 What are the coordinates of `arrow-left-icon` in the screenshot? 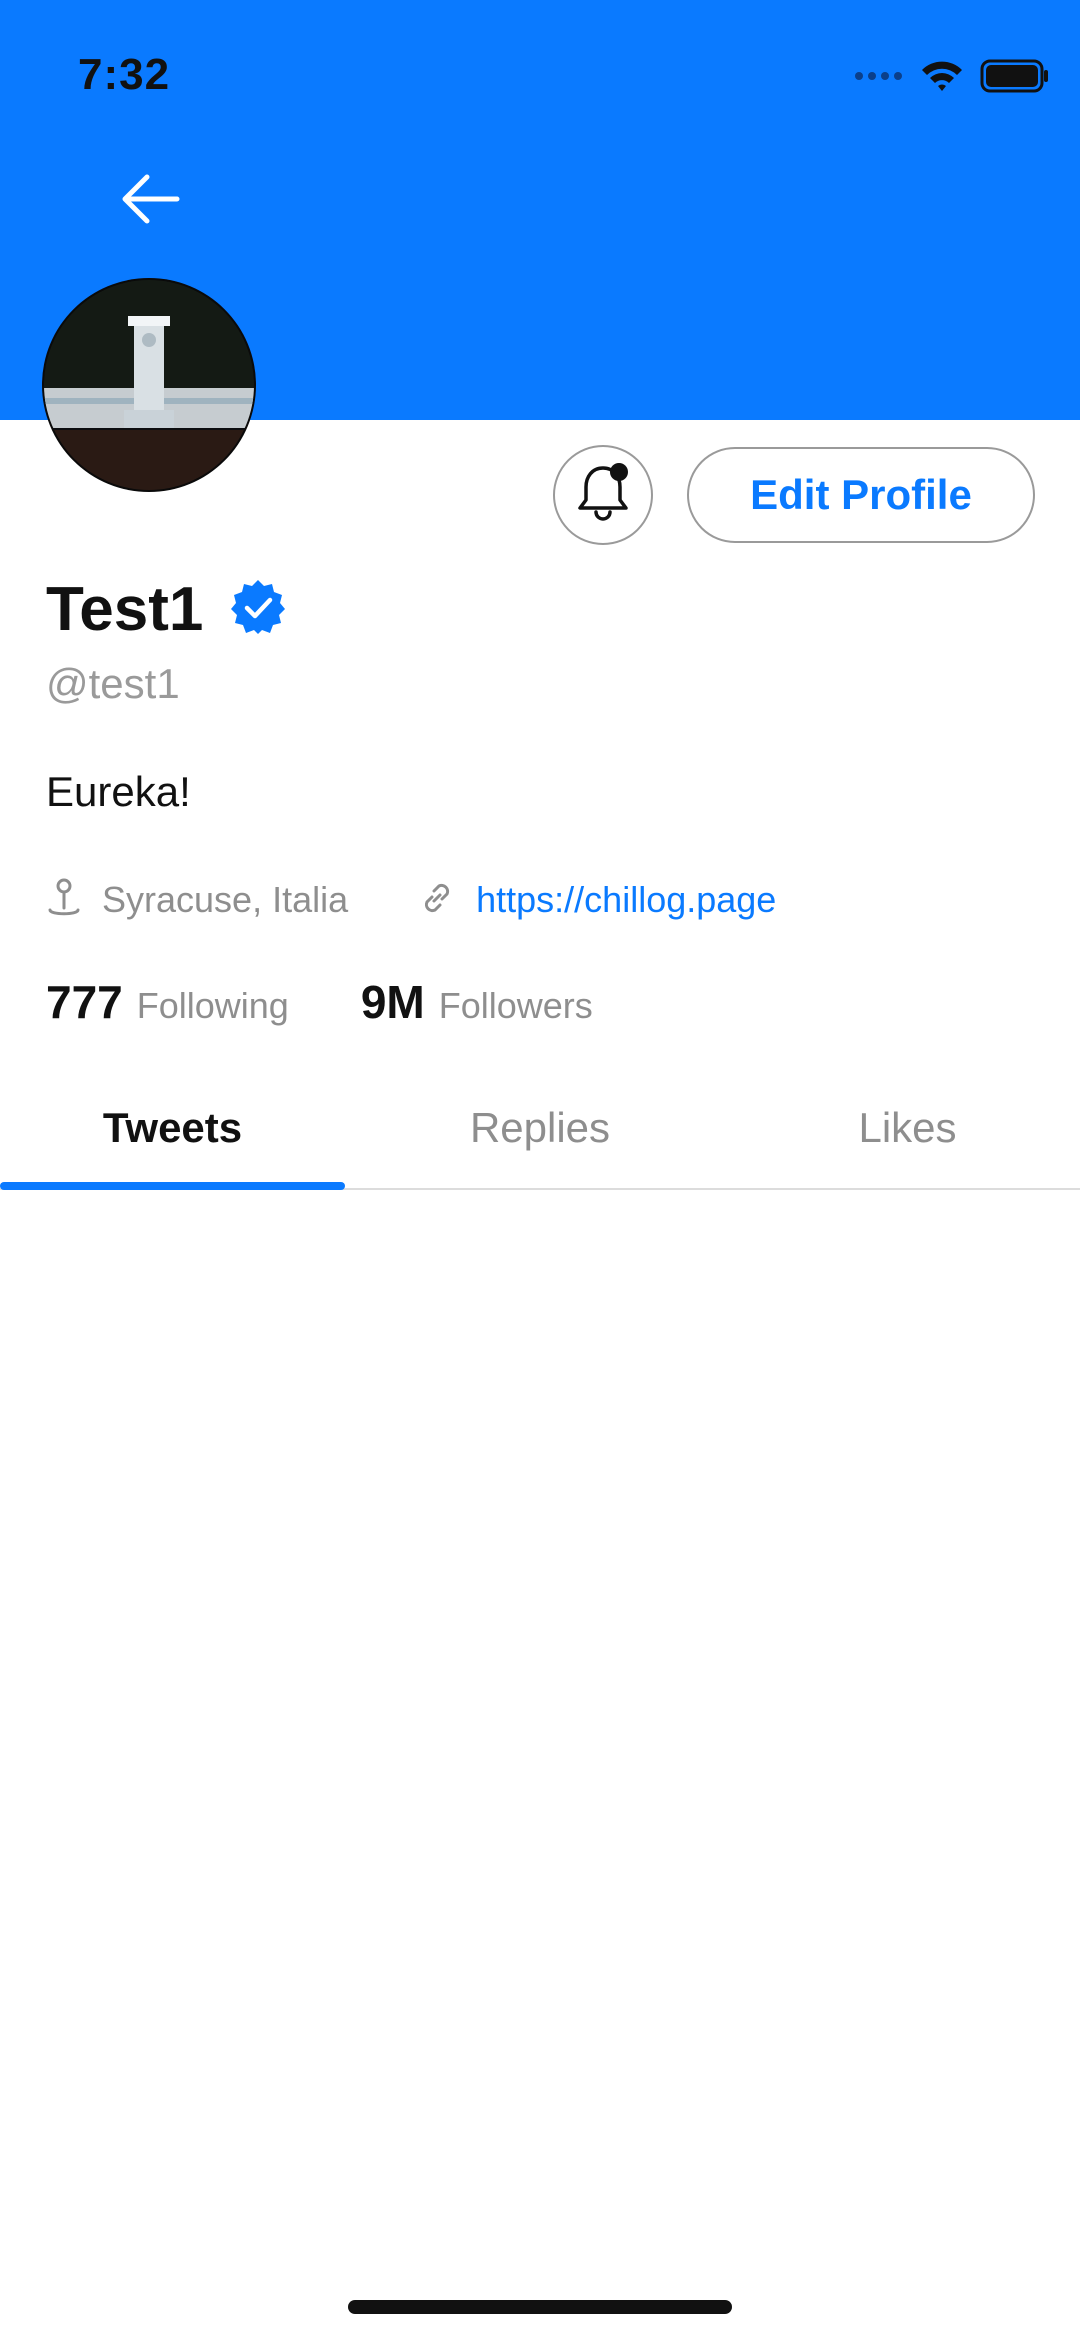 It's located at (150, 201).